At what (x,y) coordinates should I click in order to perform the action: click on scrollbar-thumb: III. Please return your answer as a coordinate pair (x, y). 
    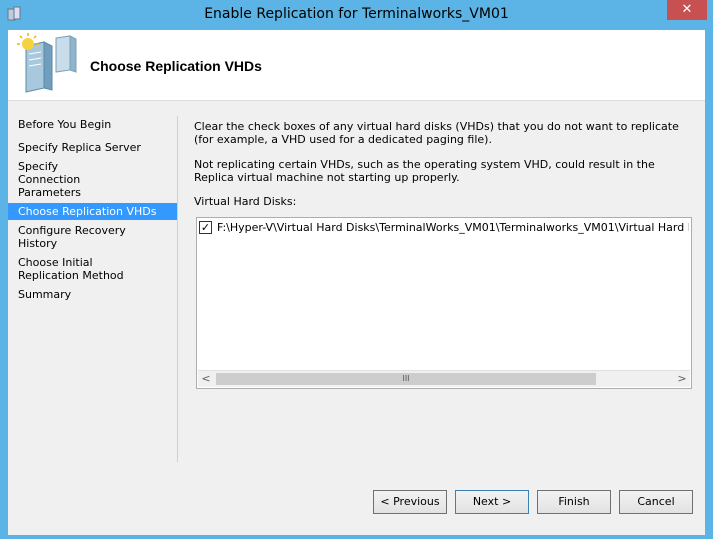
    Looking at the image, I should click on (406, 379).